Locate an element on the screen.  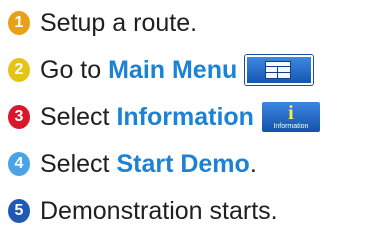
step-5: 5 Demonstration starts. is located at coordinates (143, 211).